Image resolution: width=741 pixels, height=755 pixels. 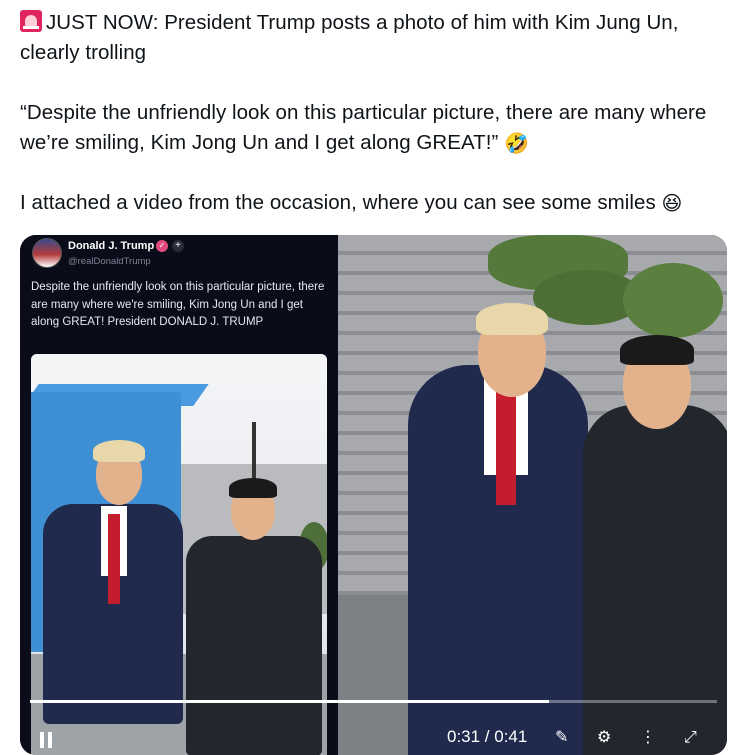 What do you see at coordinates (561, 736) in the screenshot?
I see `mute-icon: ✎` at bounding box center [561, 736].